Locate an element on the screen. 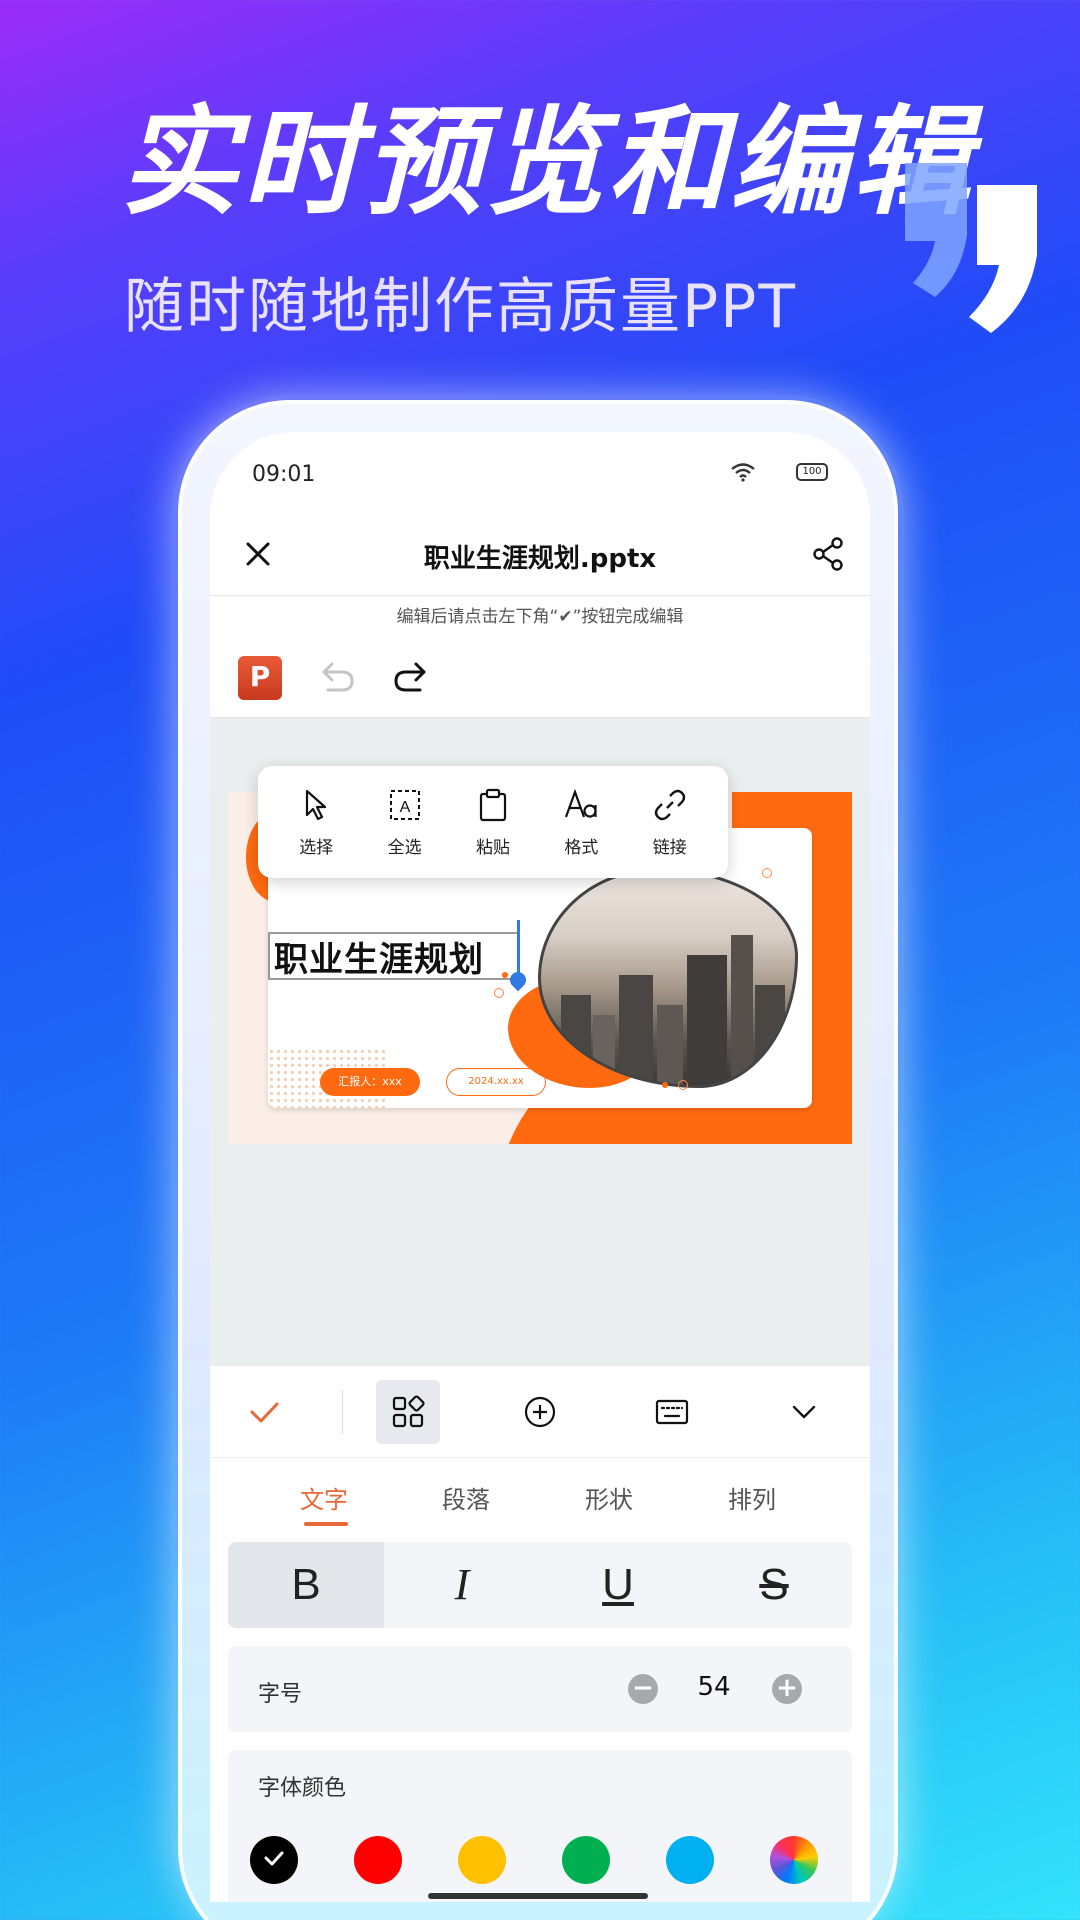  edit-tools-row is located at coordinates (540, 1412).